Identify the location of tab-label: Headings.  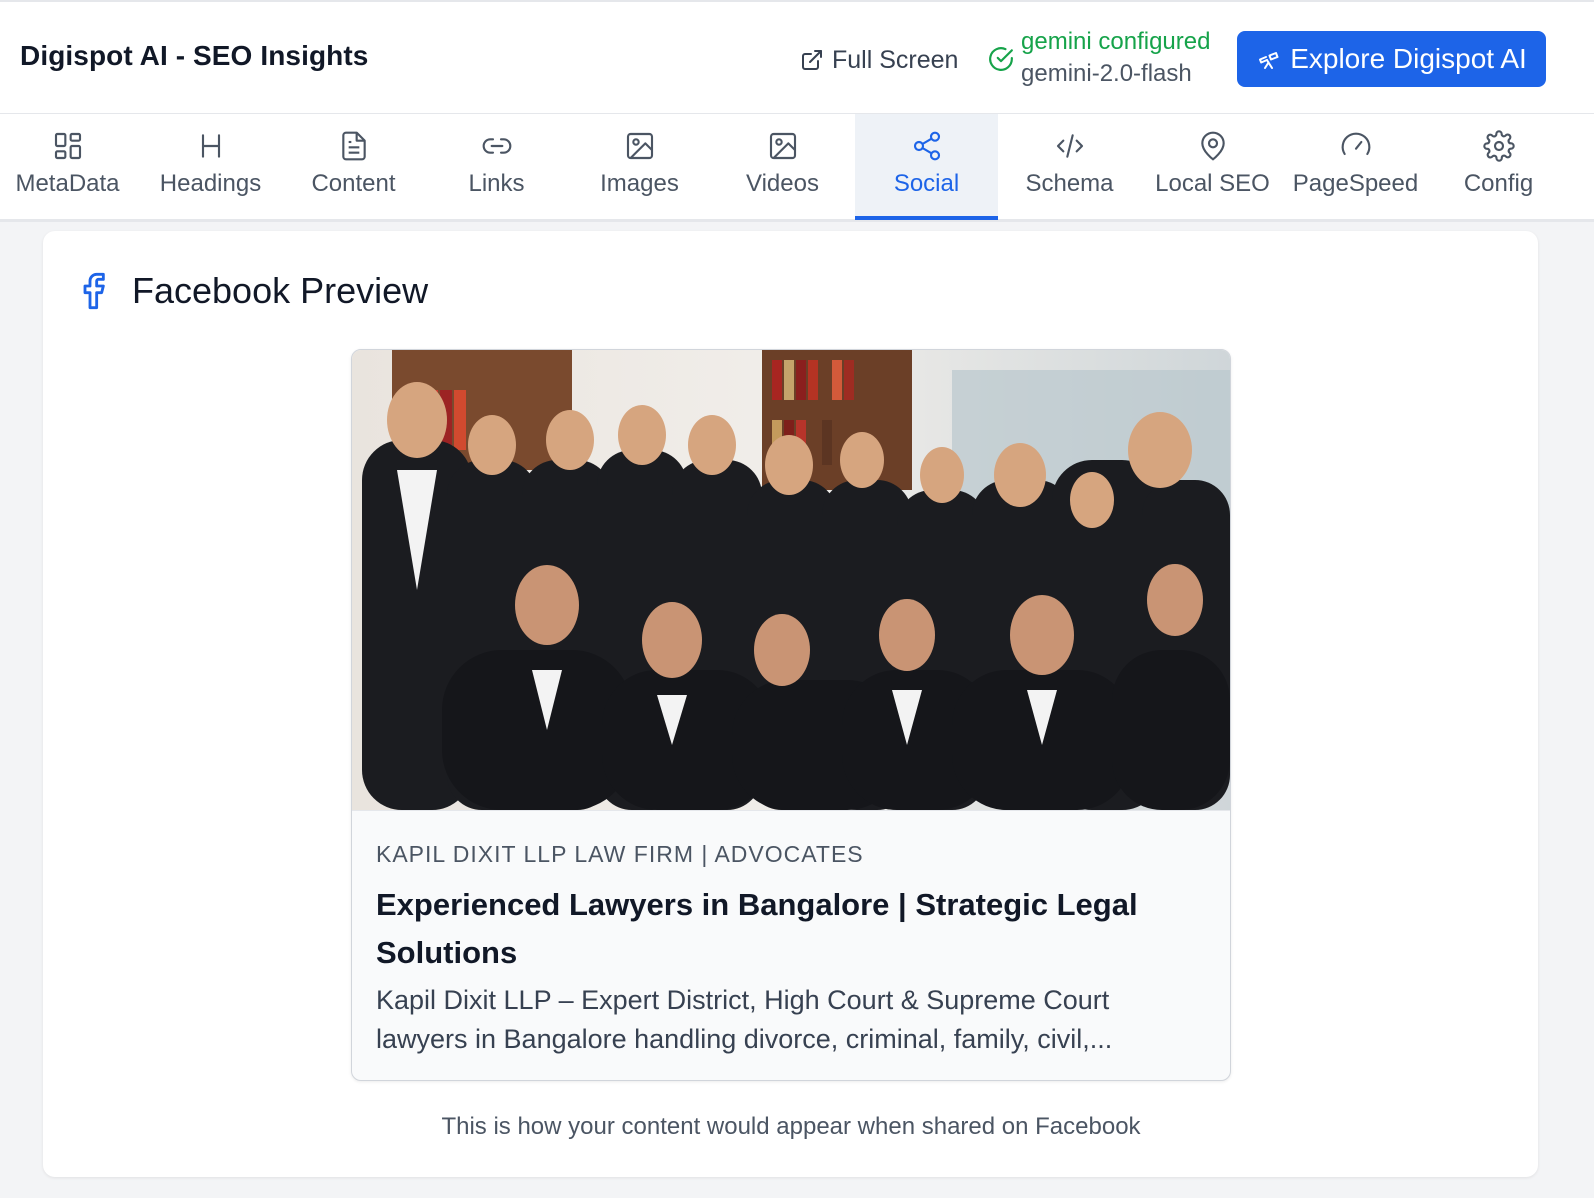
(210, 183).